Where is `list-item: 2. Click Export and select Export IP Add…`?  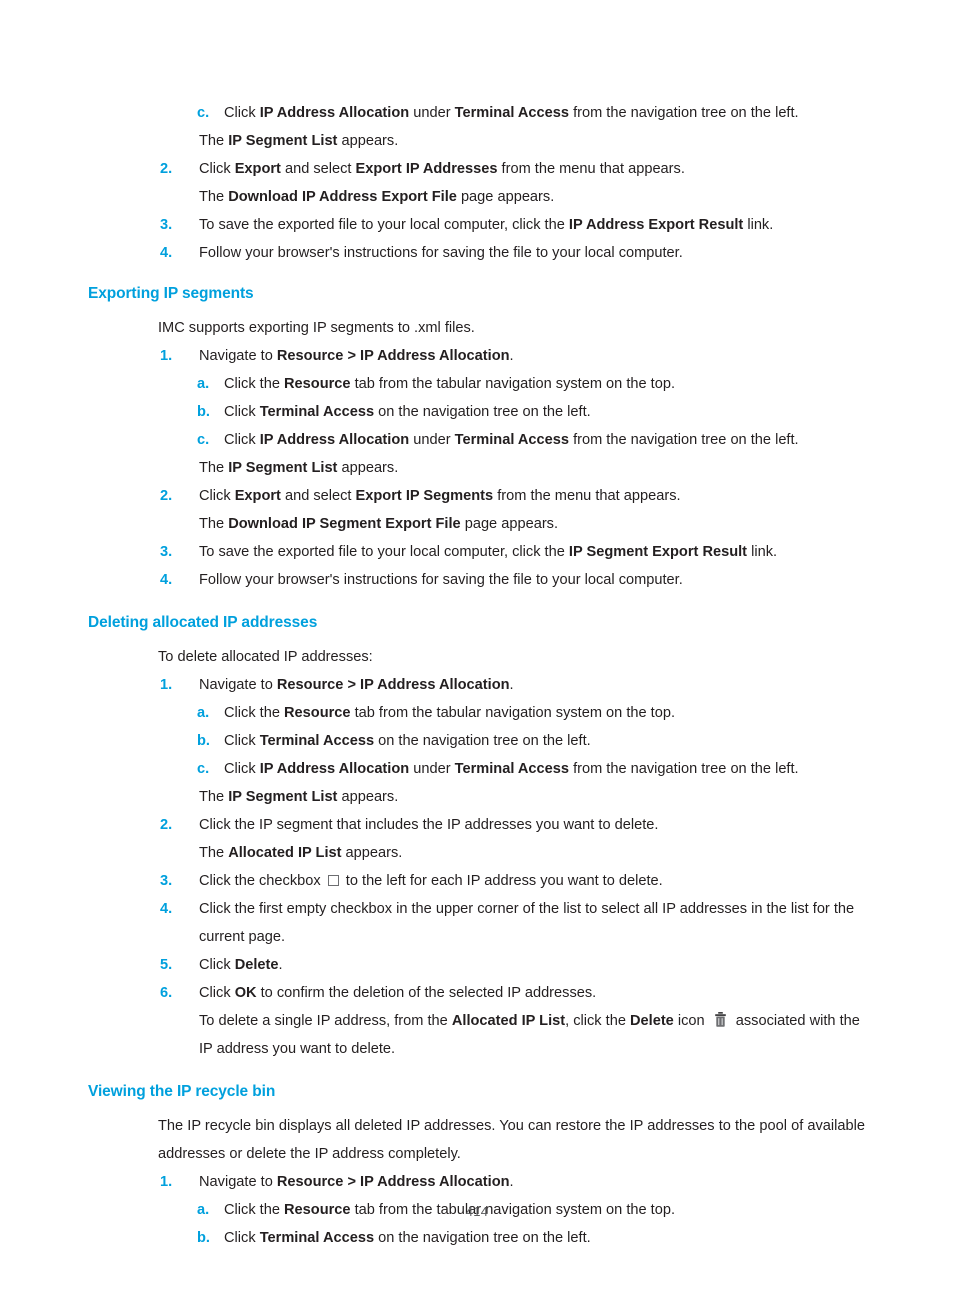 list-item: 2. Click Export and select Export IP Add… is located at coordinates (477, 169).